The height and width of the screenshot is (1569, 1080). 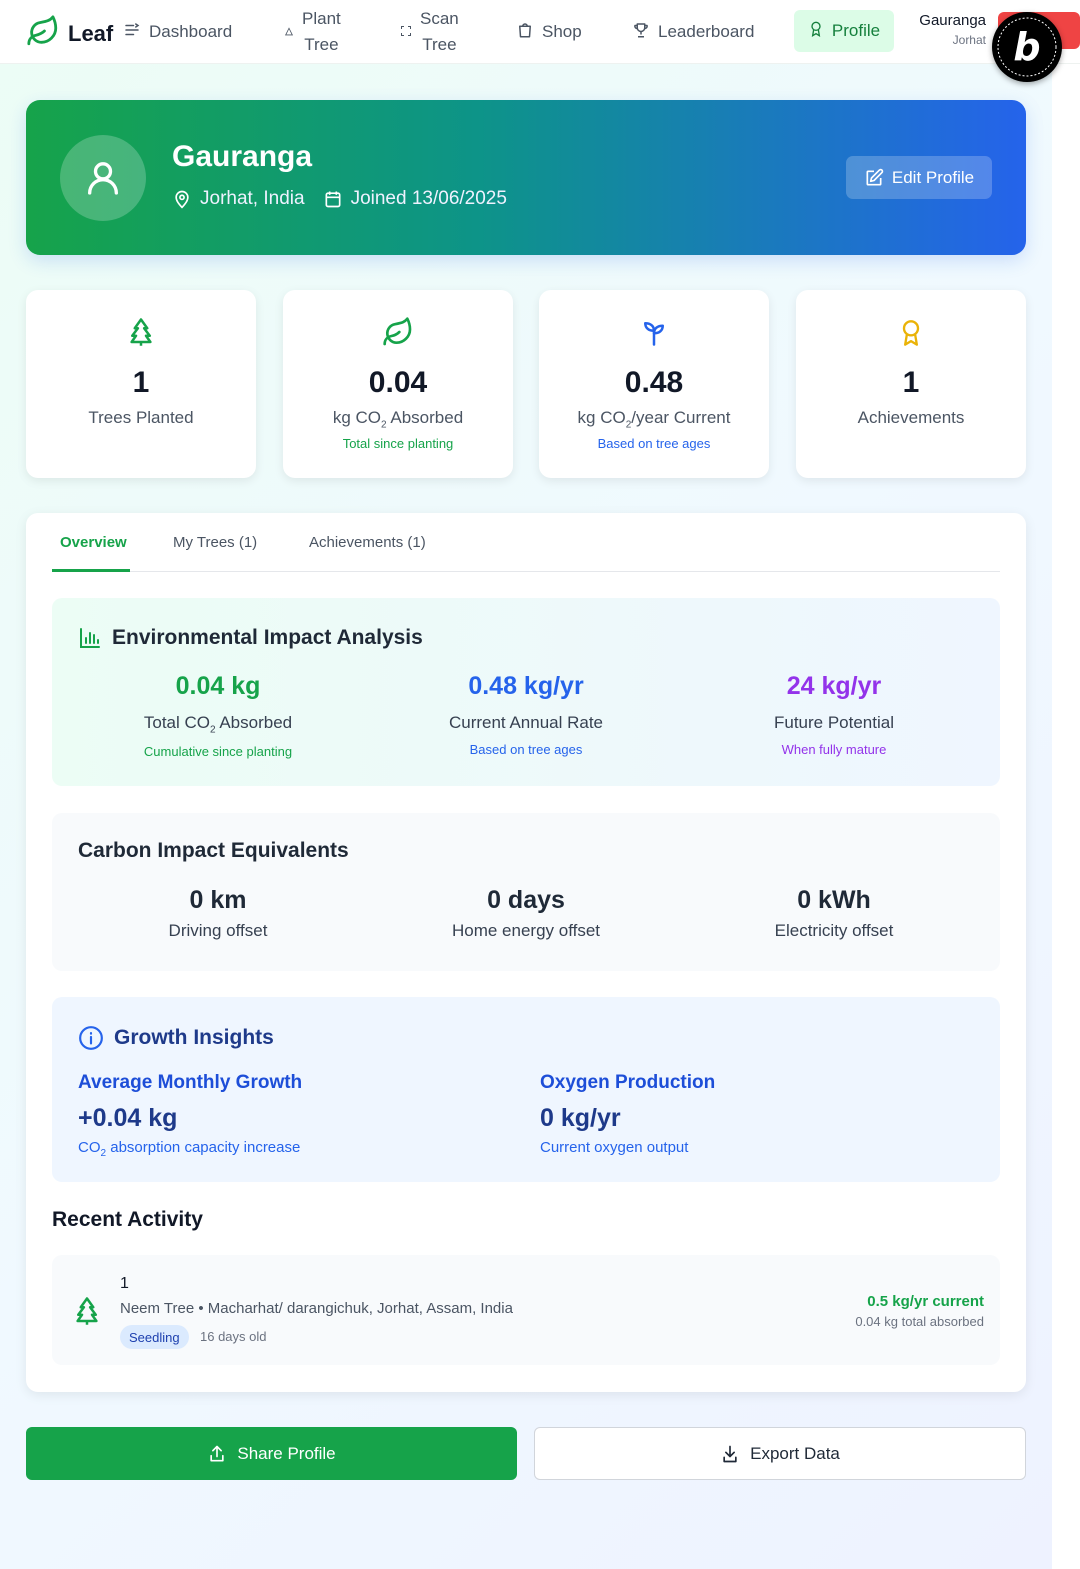 I want to click on stat-label: kg CO2 Absorbed, so click(x=398, y=419).